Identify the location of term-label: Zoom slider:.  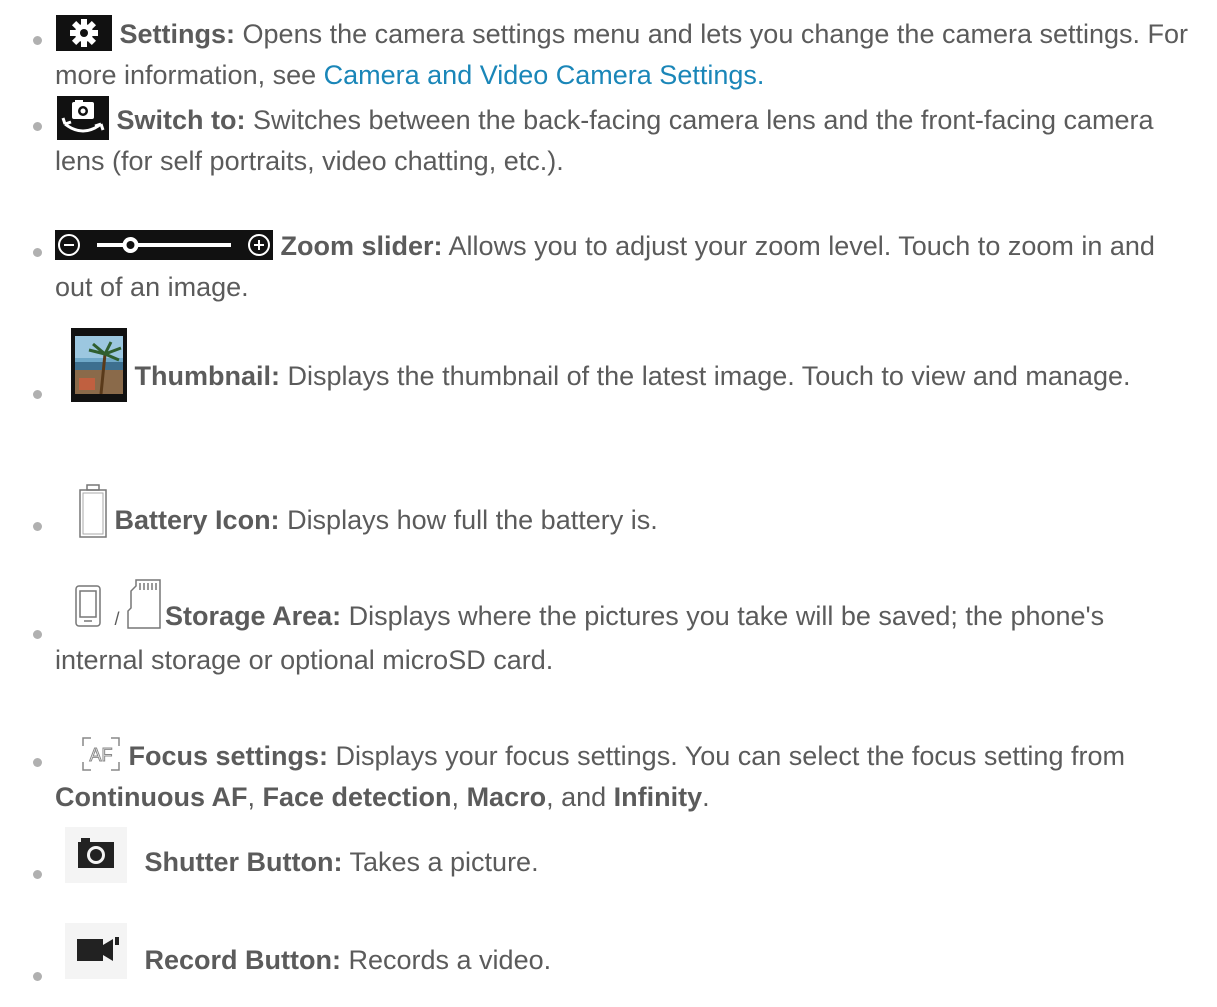
(361, 246).